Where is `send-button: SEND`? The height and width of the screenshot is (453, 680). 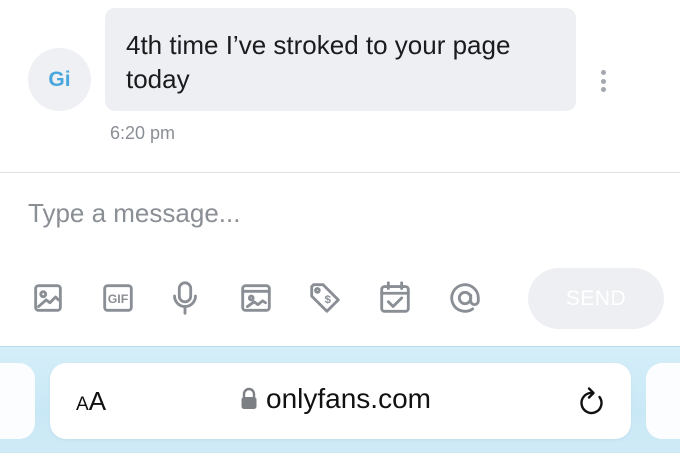 send-button: SEND is located at coordinates (596, 298).